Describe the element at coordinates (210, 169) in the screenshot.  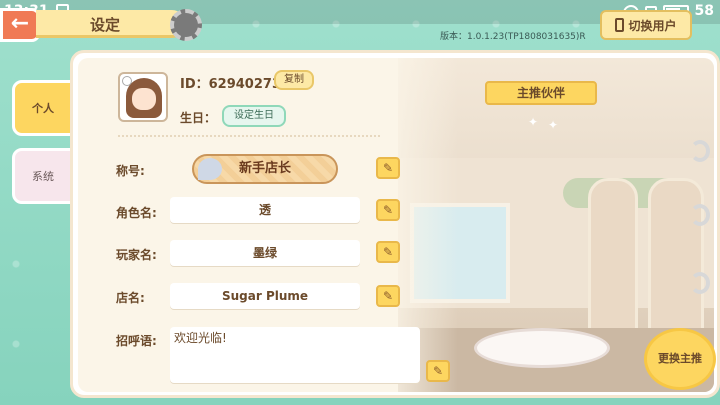
I see `piping-bag-icon` at that location.